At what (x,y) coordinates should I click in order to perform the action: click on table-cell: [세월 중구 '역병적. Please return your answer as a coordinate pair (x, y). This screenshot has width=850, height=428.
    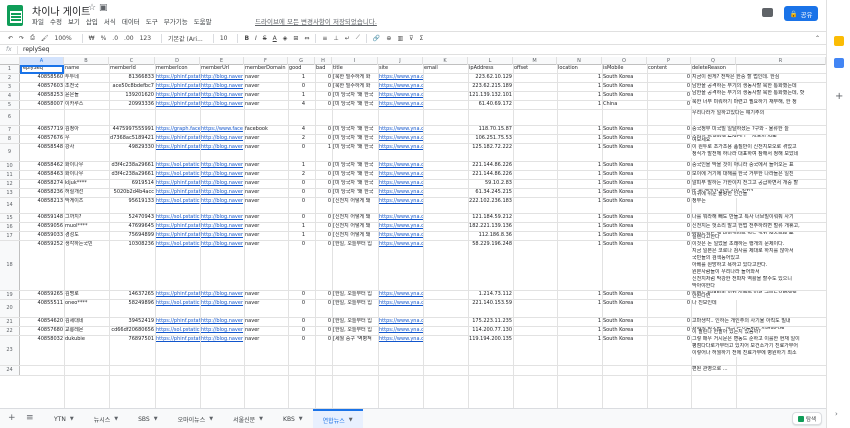
    Looking at the image, I should click on (355, 339).